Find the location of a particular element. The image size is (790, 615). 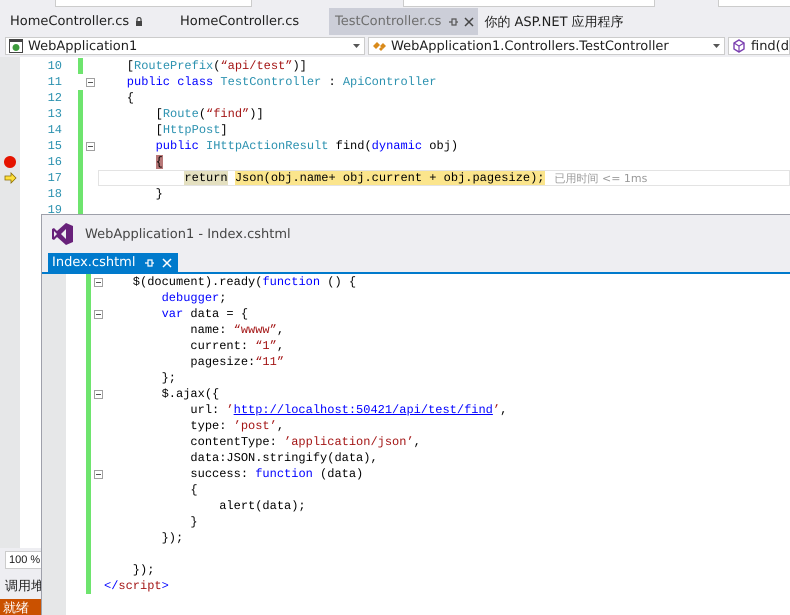

code-line: url: ’http://localhost:50421/api/test/find’, is located at coordinates (348, 410).